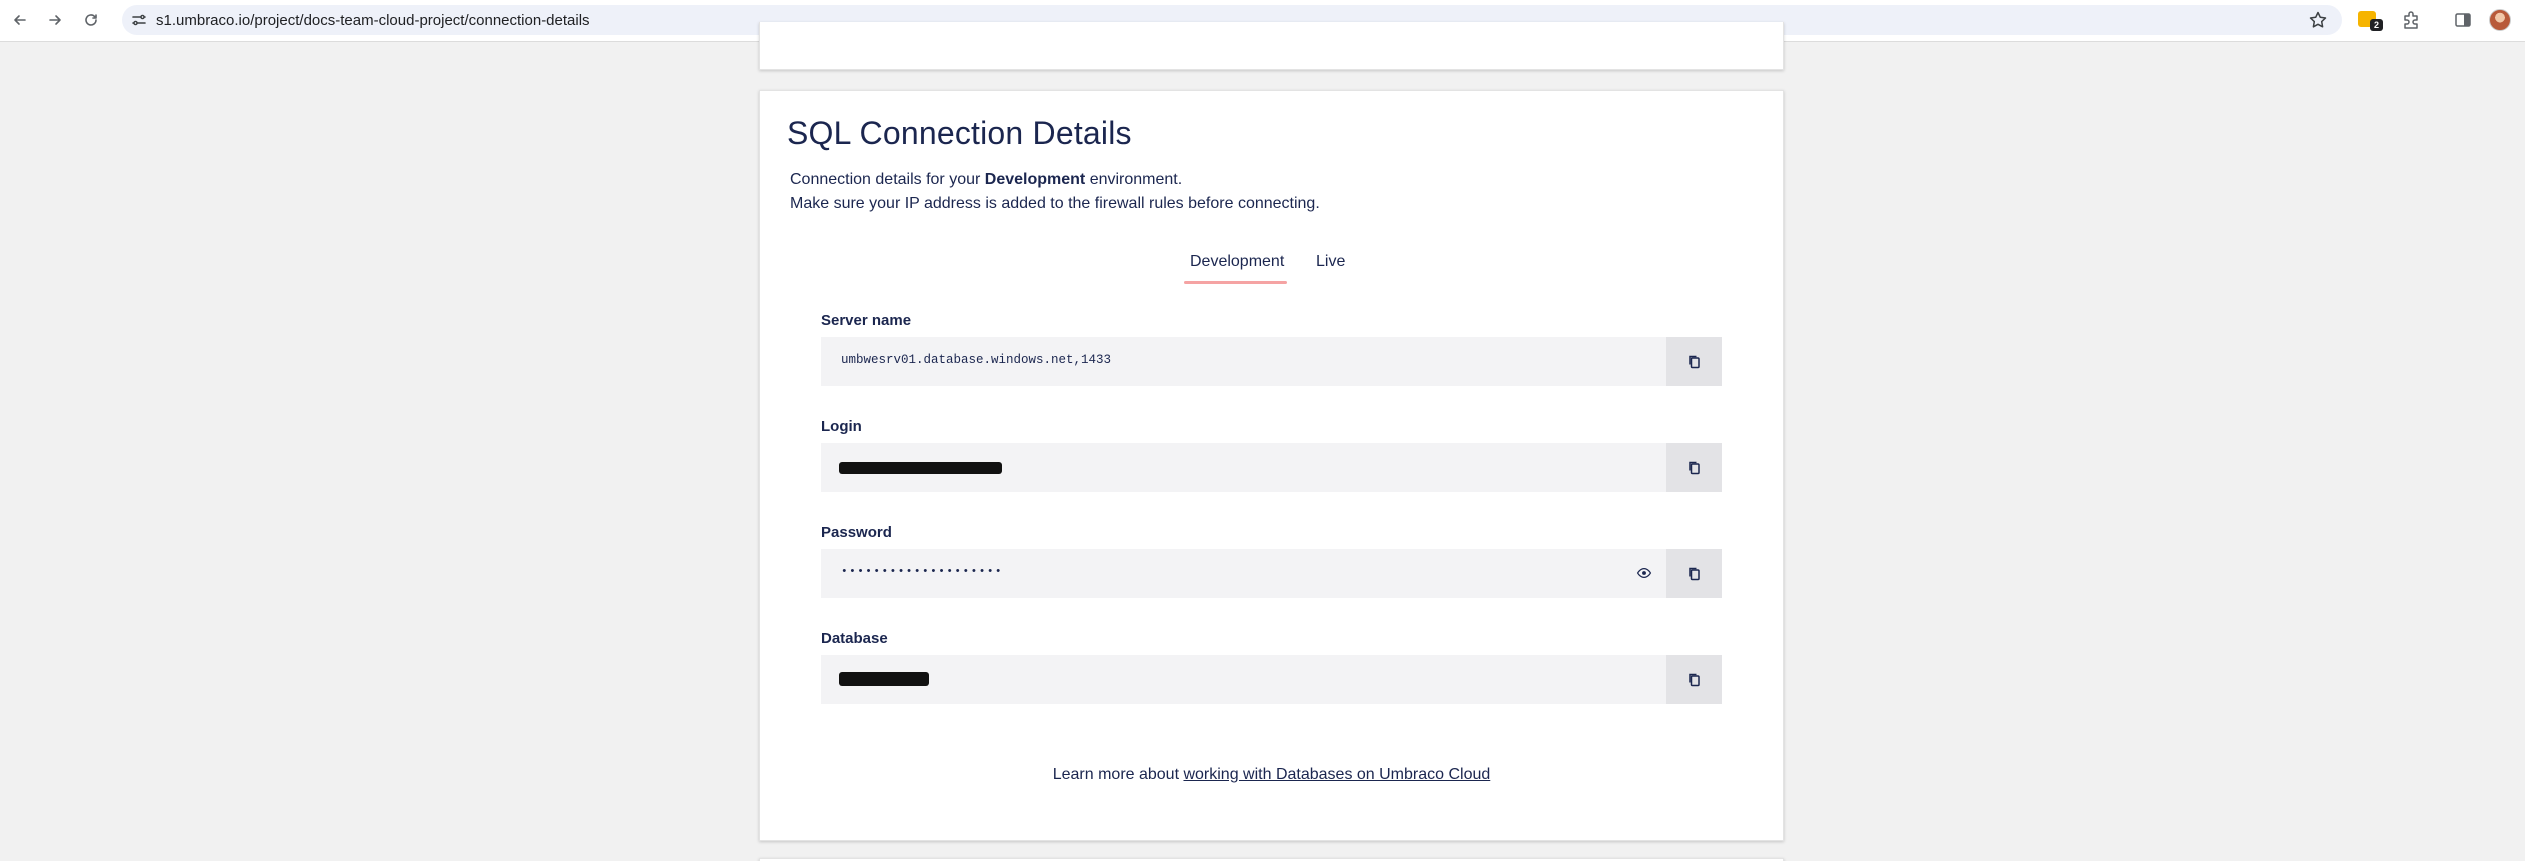  Describe the element at coordinates (1336, 774) in the screenshot. I see `learn-more-link: working with Databases on Umbraco Cloud` at that location.